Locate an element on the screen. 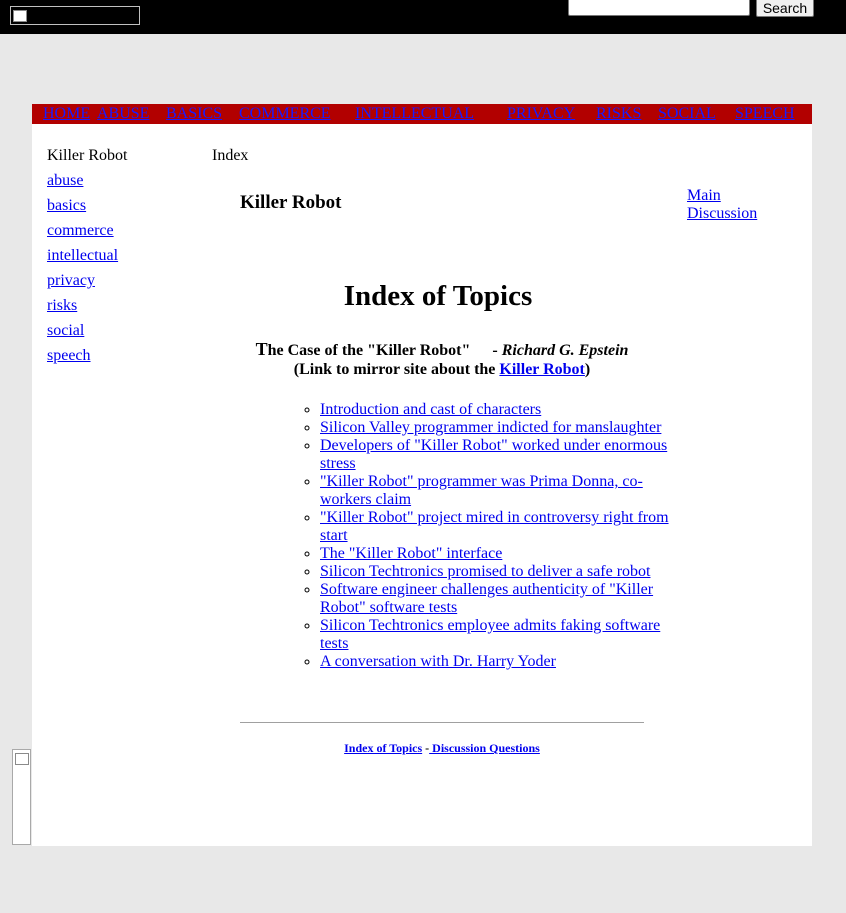  nav-home: HOME is located at coordinates (66, 114).